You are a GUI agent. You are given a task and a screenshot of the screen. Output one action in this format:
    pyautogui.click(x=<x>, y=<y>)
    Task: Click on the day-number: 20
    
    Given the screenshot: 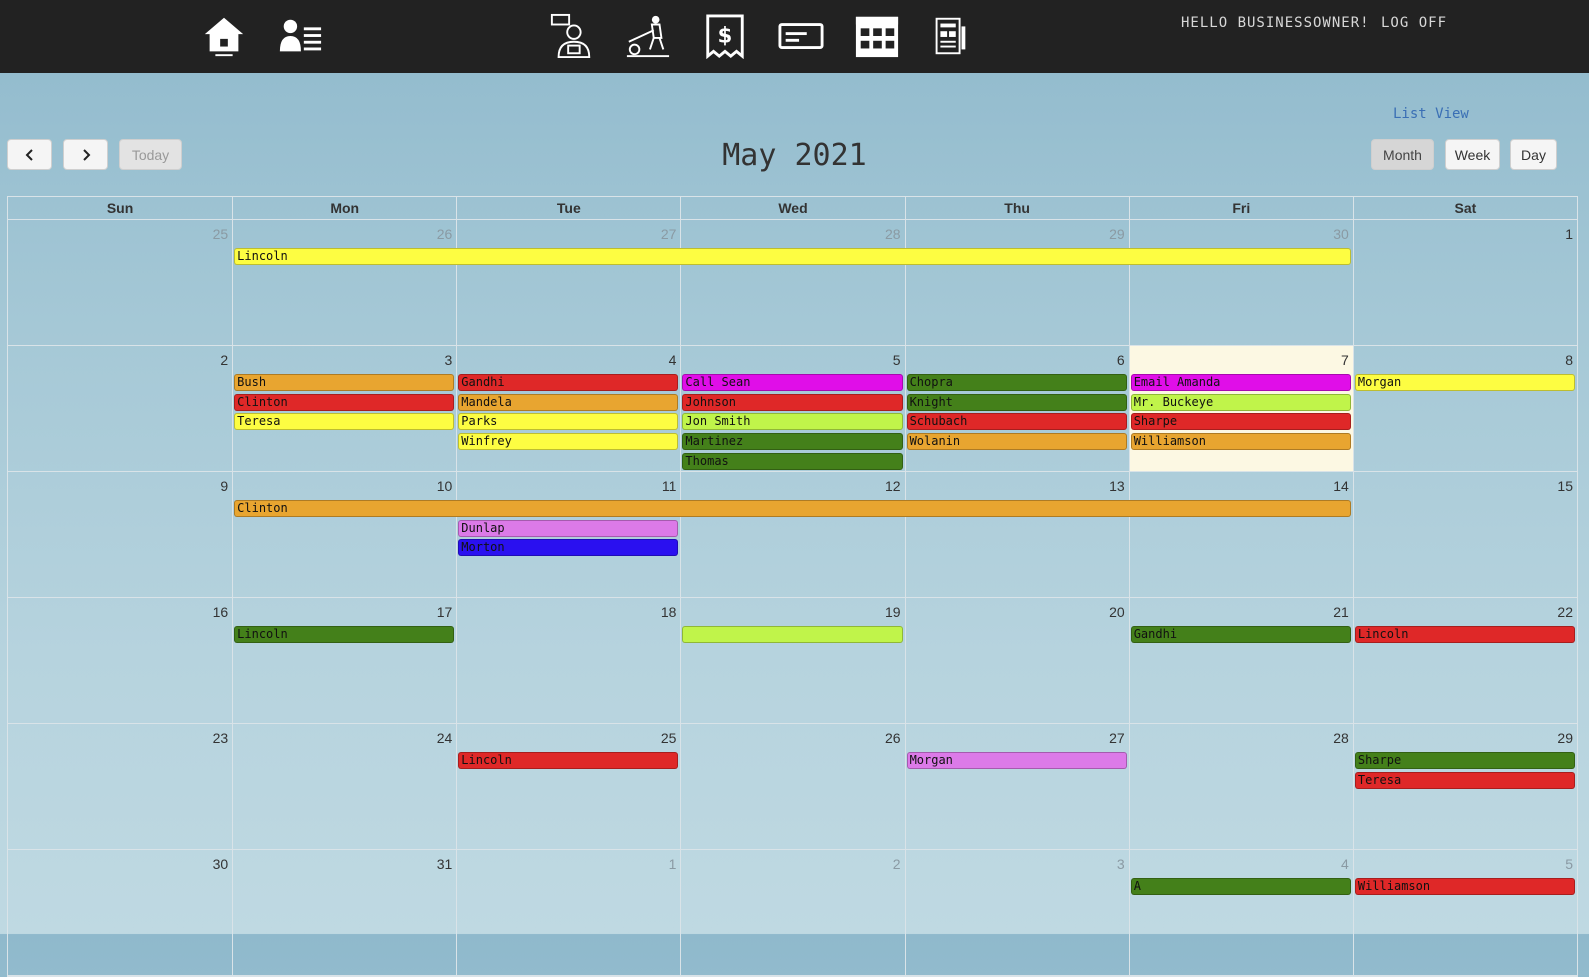 What is the action you would take?
    pyautogui.click(x=1017, y=612)
    